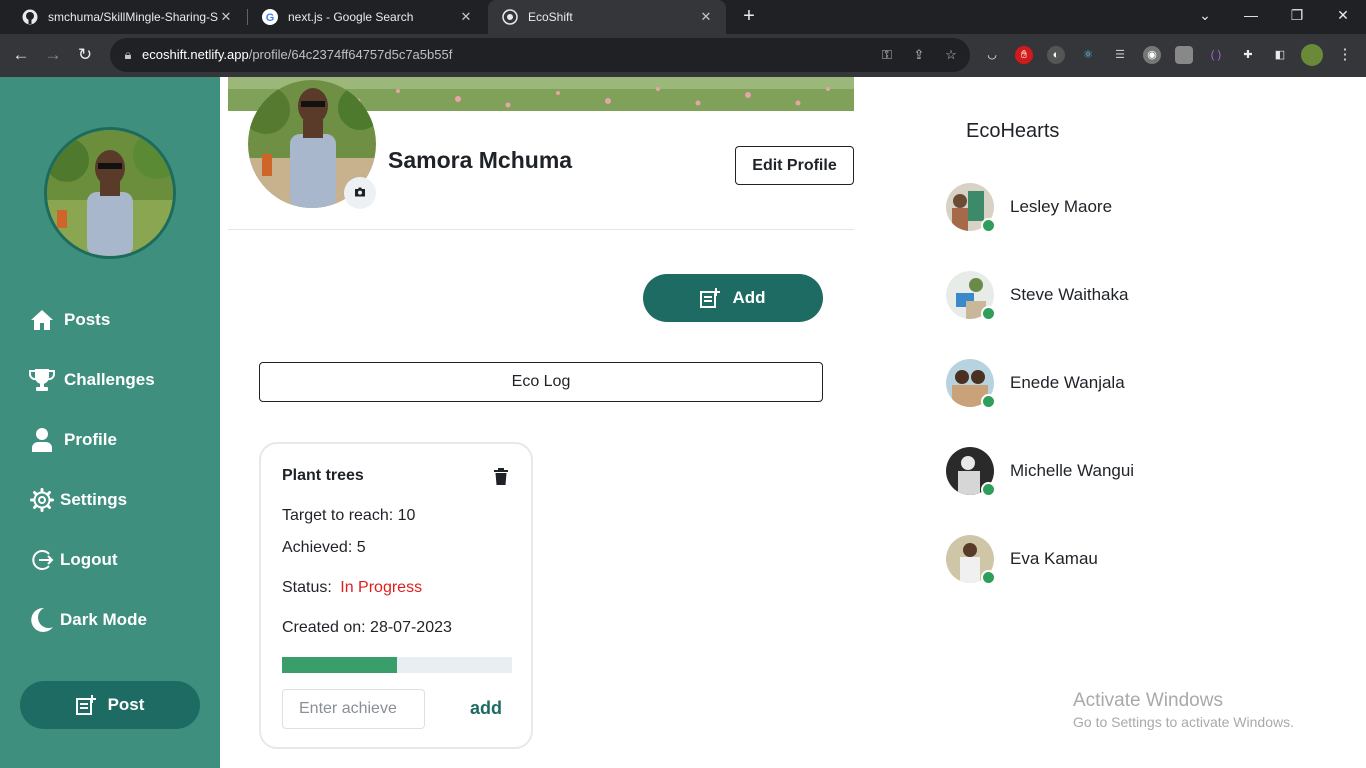 This screenshot has width=1366, height=768. I want to click on sidebar-item-label: Challenges, so click(109, 379).